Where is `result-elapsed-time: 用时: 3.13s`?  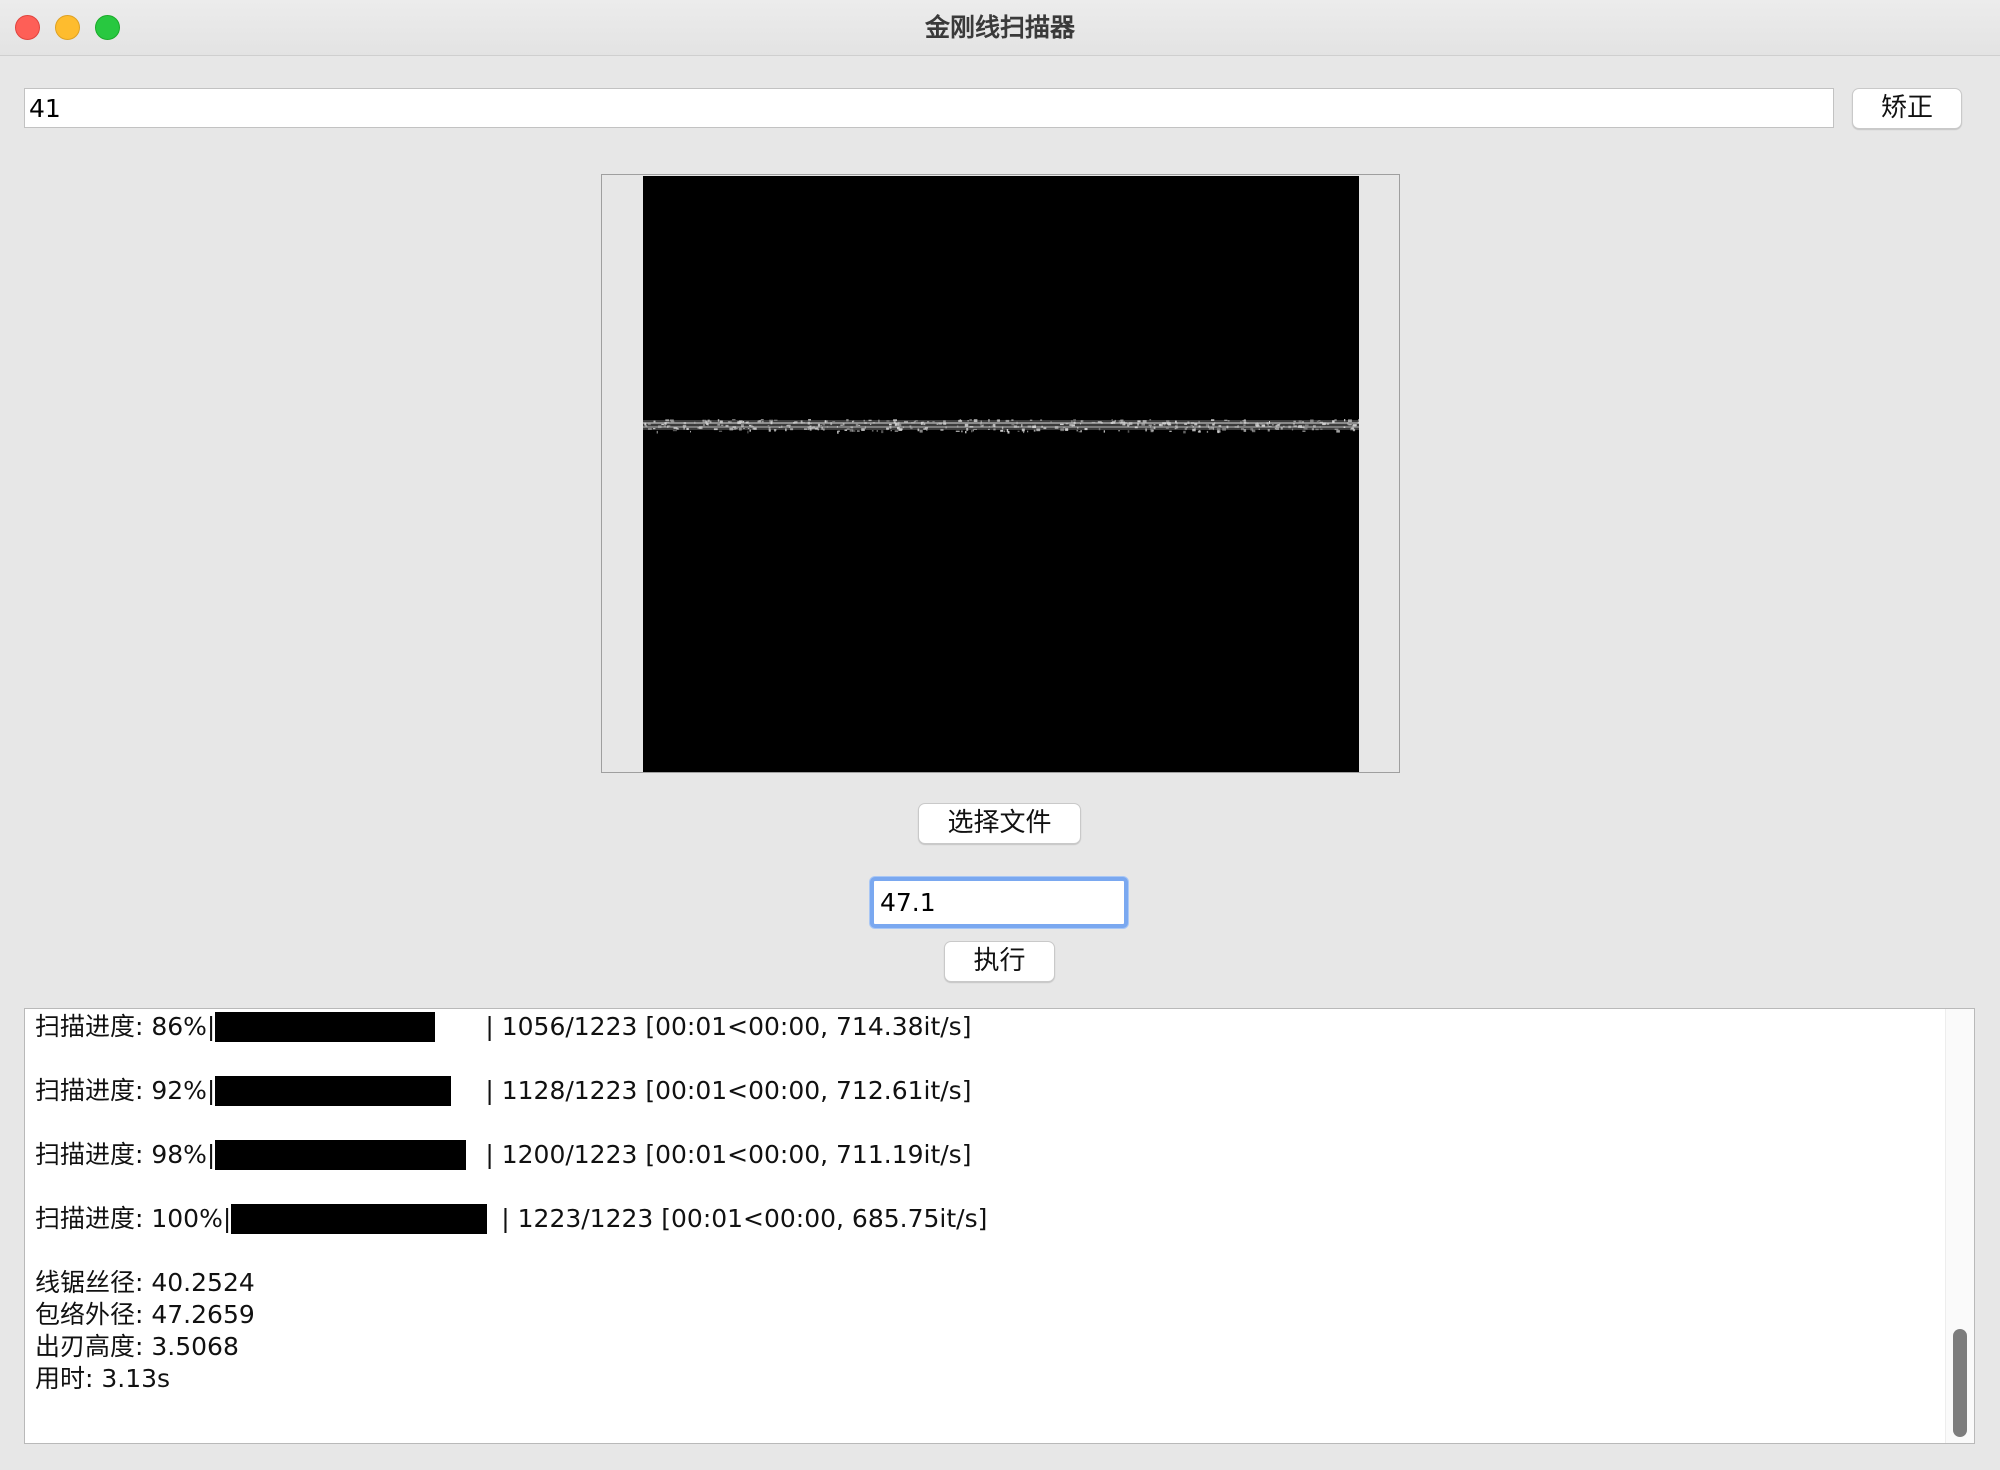 result-elapsed-time: 用时: 3.13s is located at coordinates (103, 1378).